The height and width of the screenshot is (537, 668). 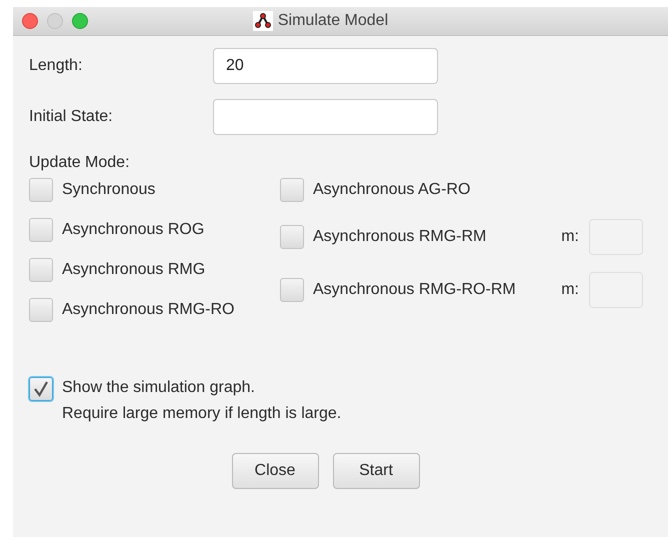 What do you see at coordinates (71, 117) in the screenshot?
I see `field-label: Initial State:` at bounding box center [71, 117].